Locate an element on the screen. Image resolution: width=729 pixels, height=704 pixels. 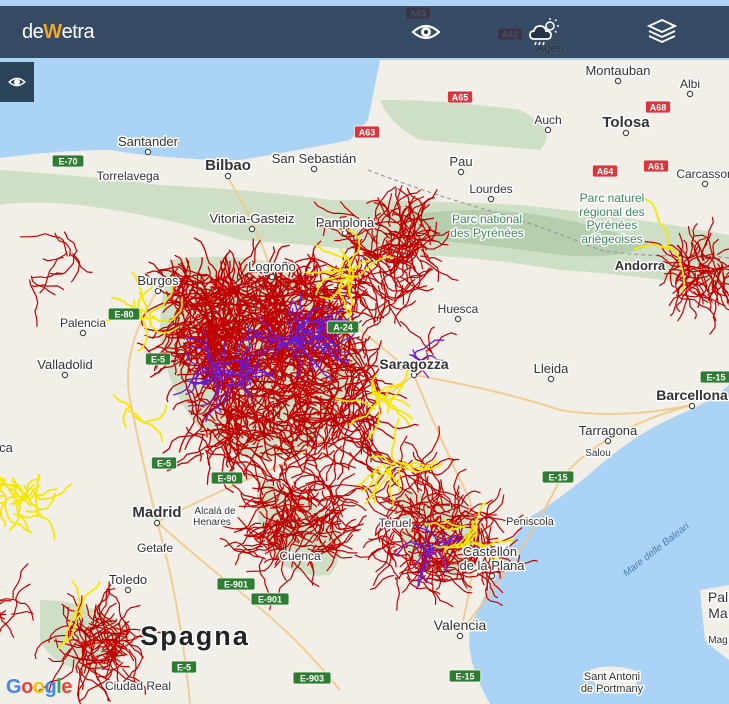
city-label: Ciudad Real is located at coordinates (137, 686).